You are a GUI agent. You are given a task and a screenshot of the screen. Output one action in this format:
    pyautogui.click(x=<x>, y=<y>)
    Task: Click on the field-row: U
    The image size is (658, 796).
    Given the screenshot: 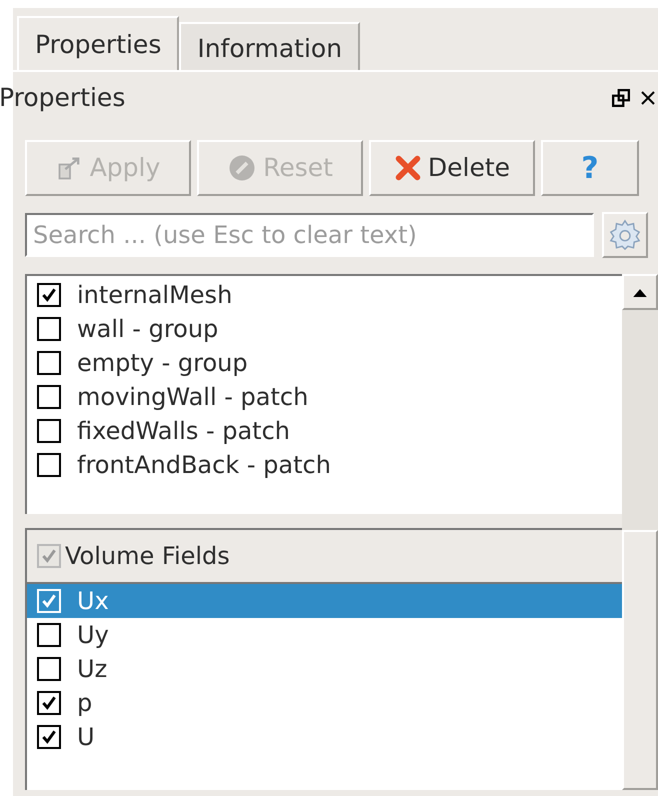 What is the action you would take?
    pyautogui.click(x=324, y=737)
    